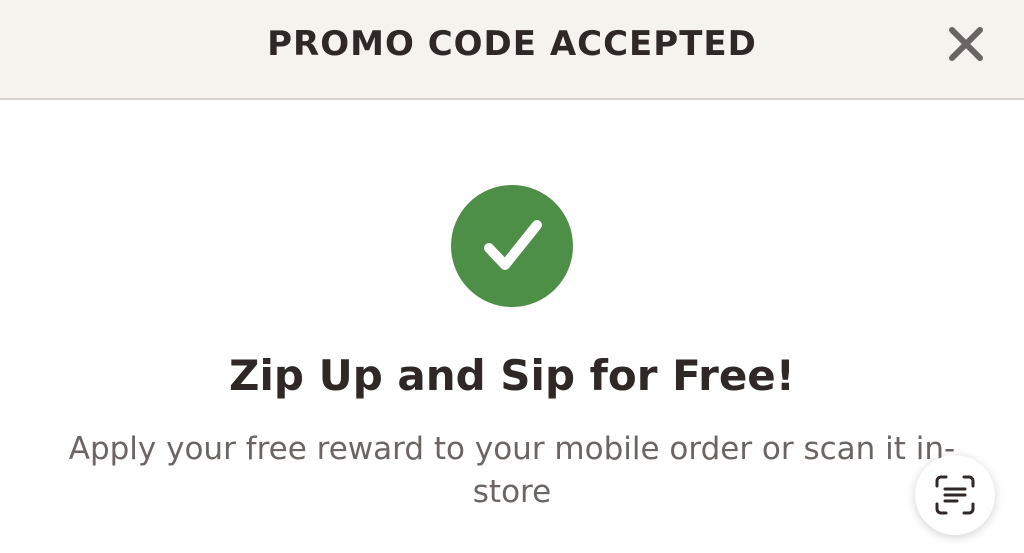  I want to click on close-icon, so click(966, 44).